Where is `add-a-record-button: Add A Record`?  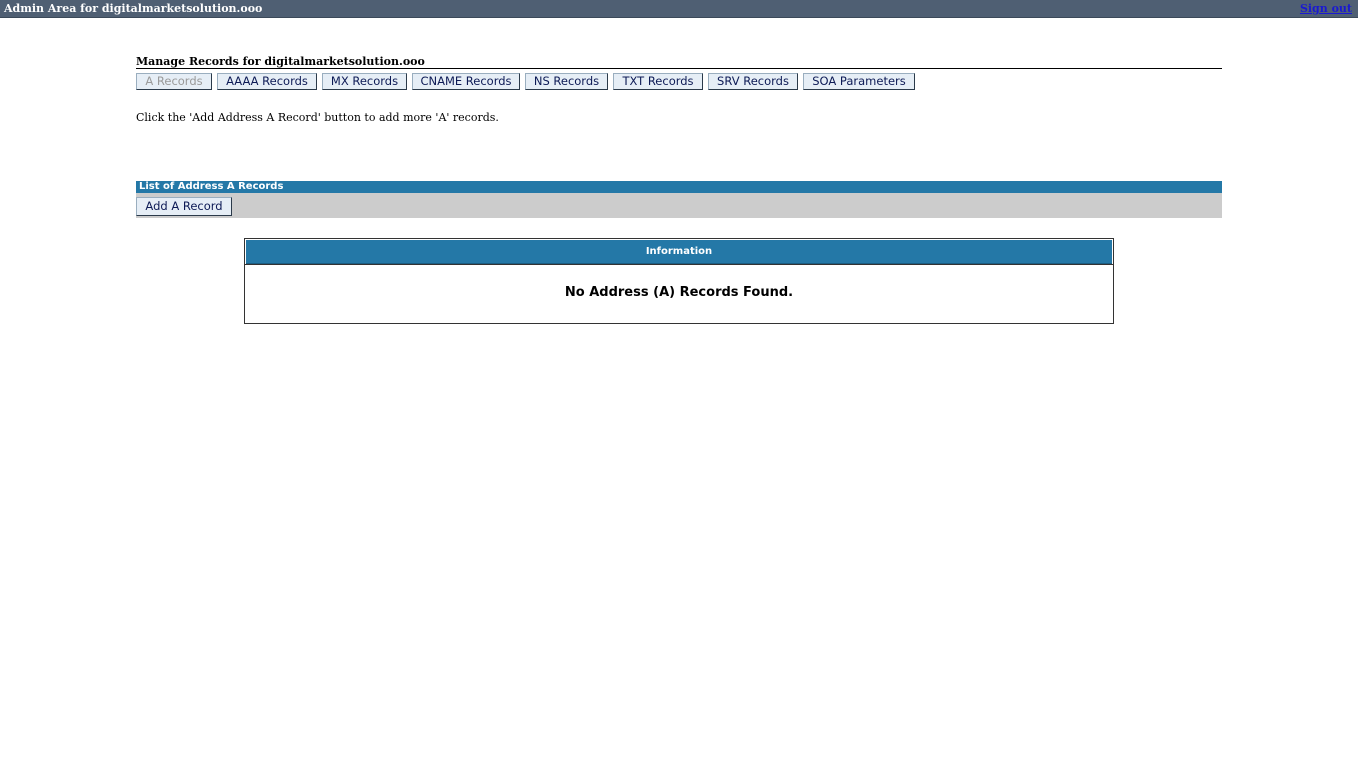 add-a-record-button: Add A Record is located at coordinates (184, 206).